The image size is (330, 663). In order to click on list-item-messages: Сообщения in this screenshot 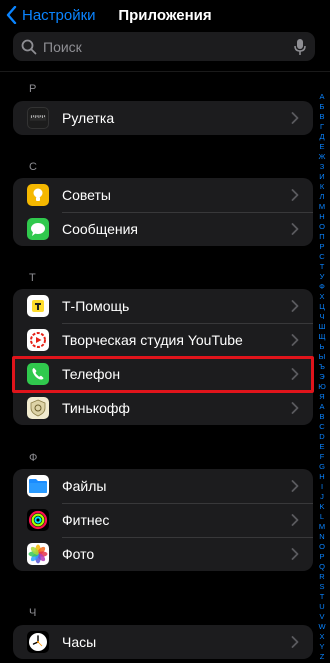, I will do `click(163, 229)`.